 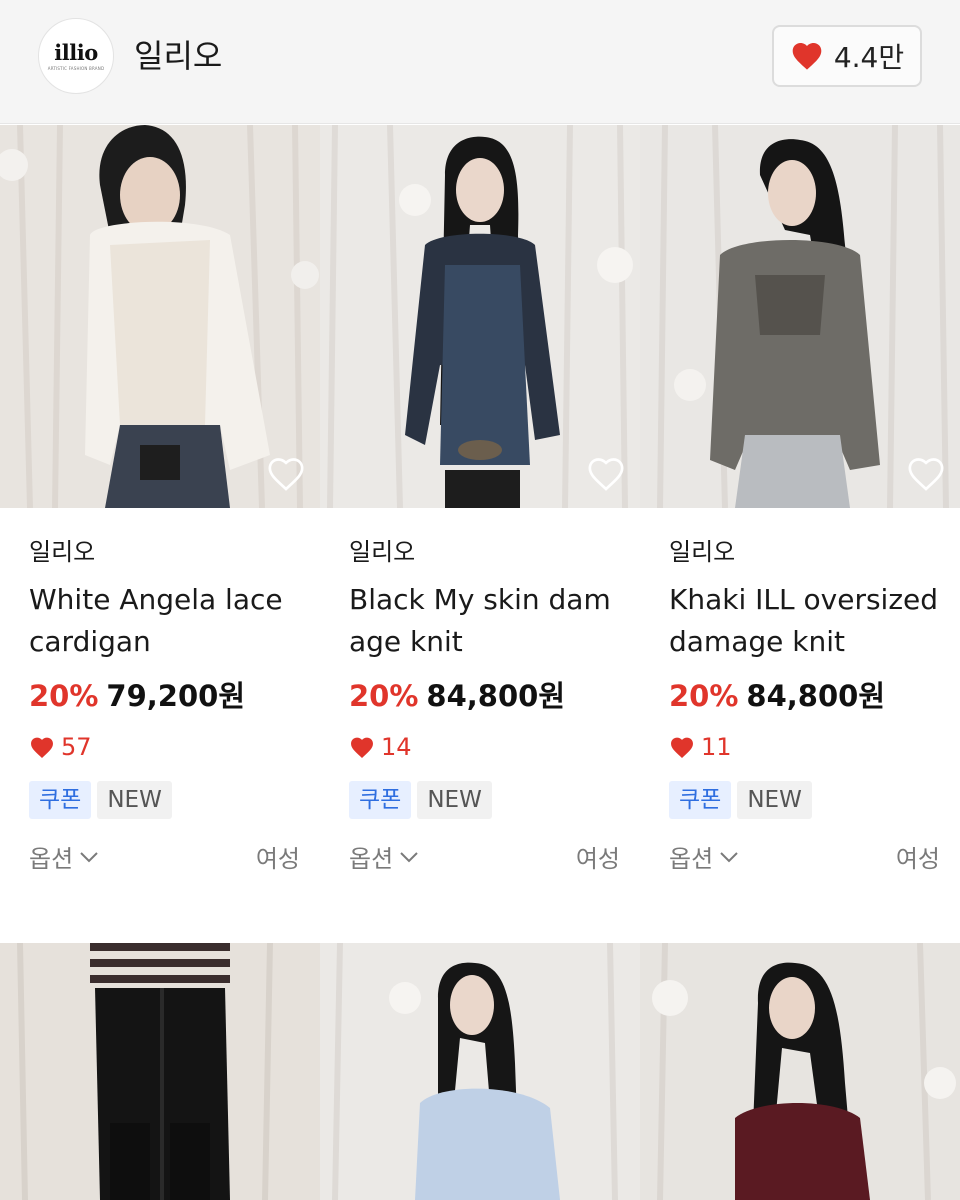 I want to click on brand-logo: illio ARTISTIC FASHION BRAND, so click(x=76, y=56).